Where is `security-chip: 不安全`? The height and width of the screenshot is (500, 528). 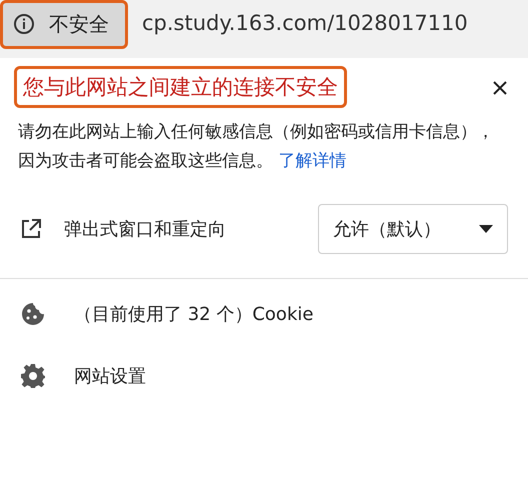
security-chip: 不安全 is located at coordinates (64, 24).